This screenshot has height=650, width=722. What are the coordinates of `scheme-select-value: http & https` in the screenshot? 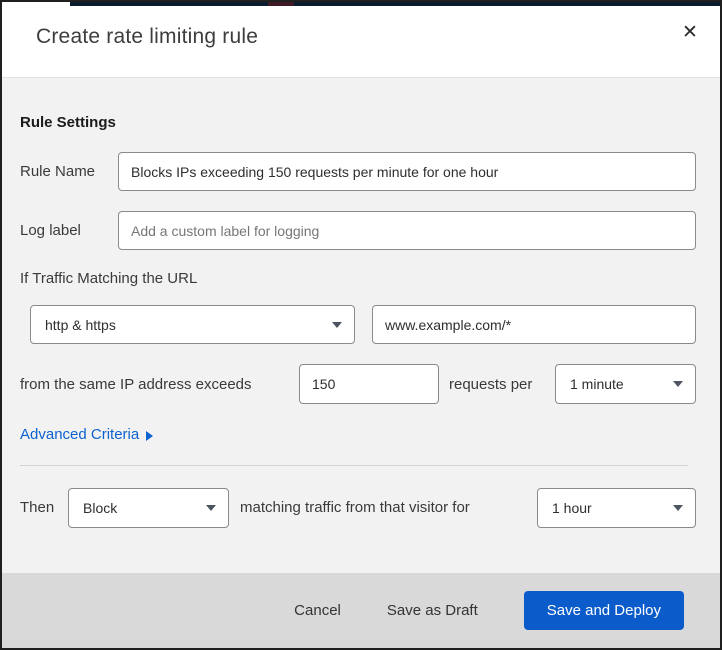 It's located at (80, 324).